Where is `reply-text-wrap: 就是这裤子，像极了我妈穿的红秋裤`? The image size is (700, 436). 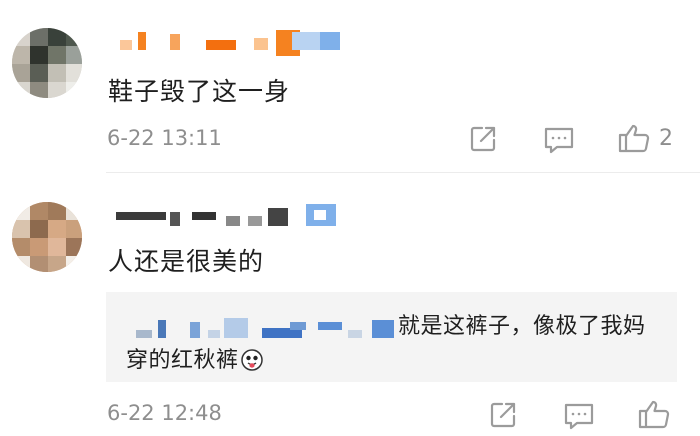 reply-text-wrap: 就是这裤子，像极了我妈穿的红秋裤 is located at coordinates (386, 346).